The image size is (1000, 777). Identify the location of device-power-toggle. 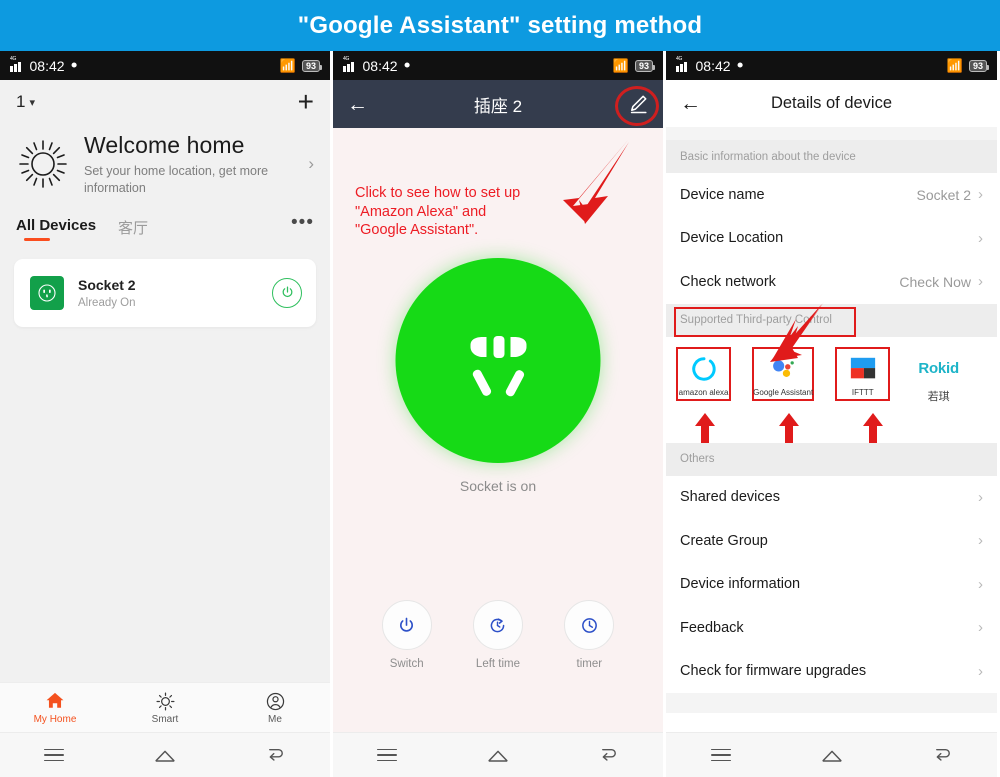
(287, 292).